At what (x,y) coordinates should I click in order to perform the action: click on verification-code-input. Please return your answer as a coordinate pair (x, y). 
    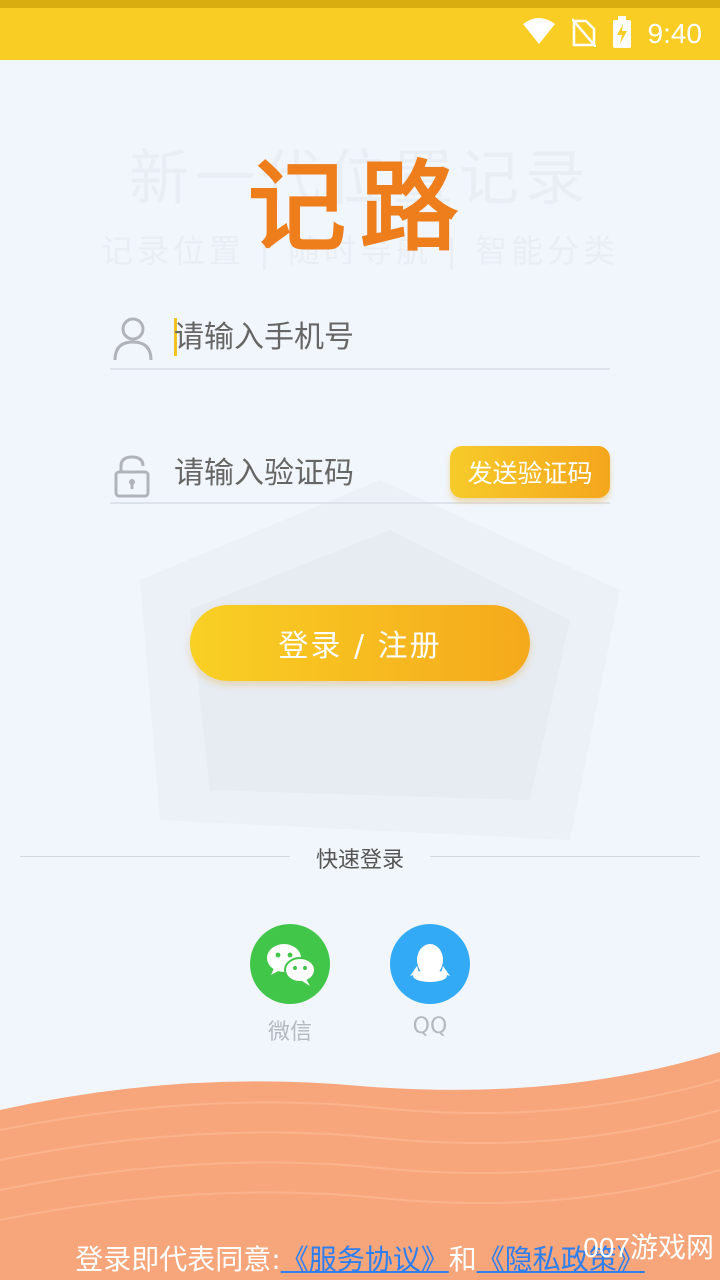
    Looking at the image, I should click on (324, 473).